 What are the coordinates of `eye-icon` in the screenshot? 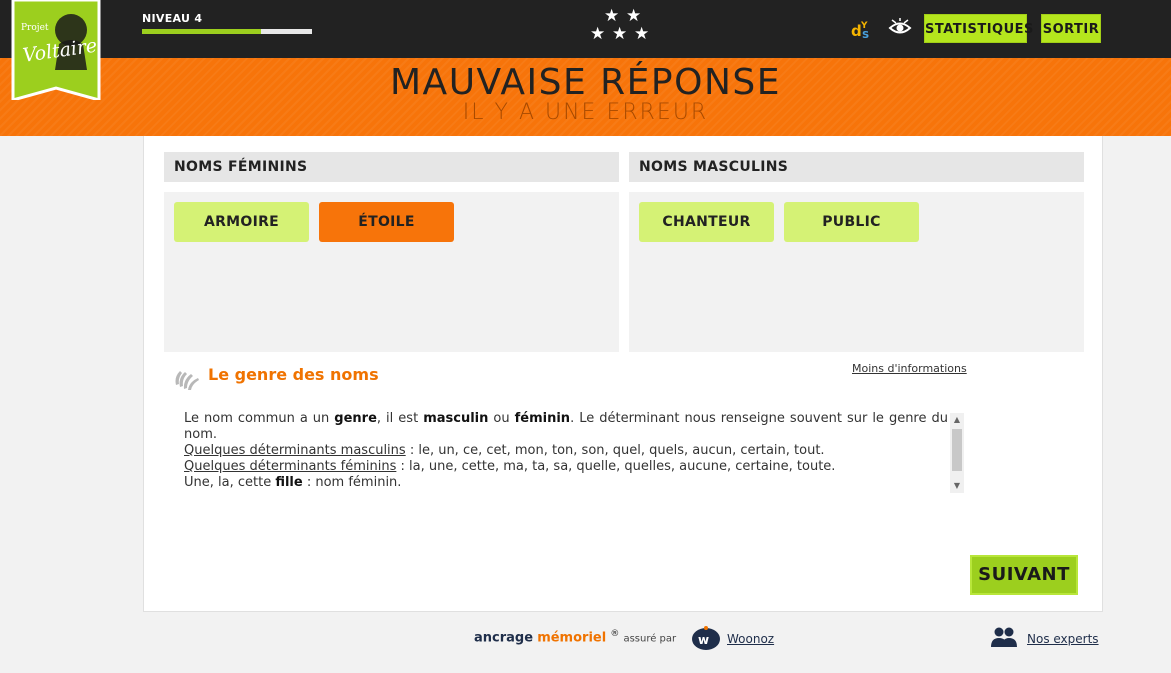 It's located at (900, 28).